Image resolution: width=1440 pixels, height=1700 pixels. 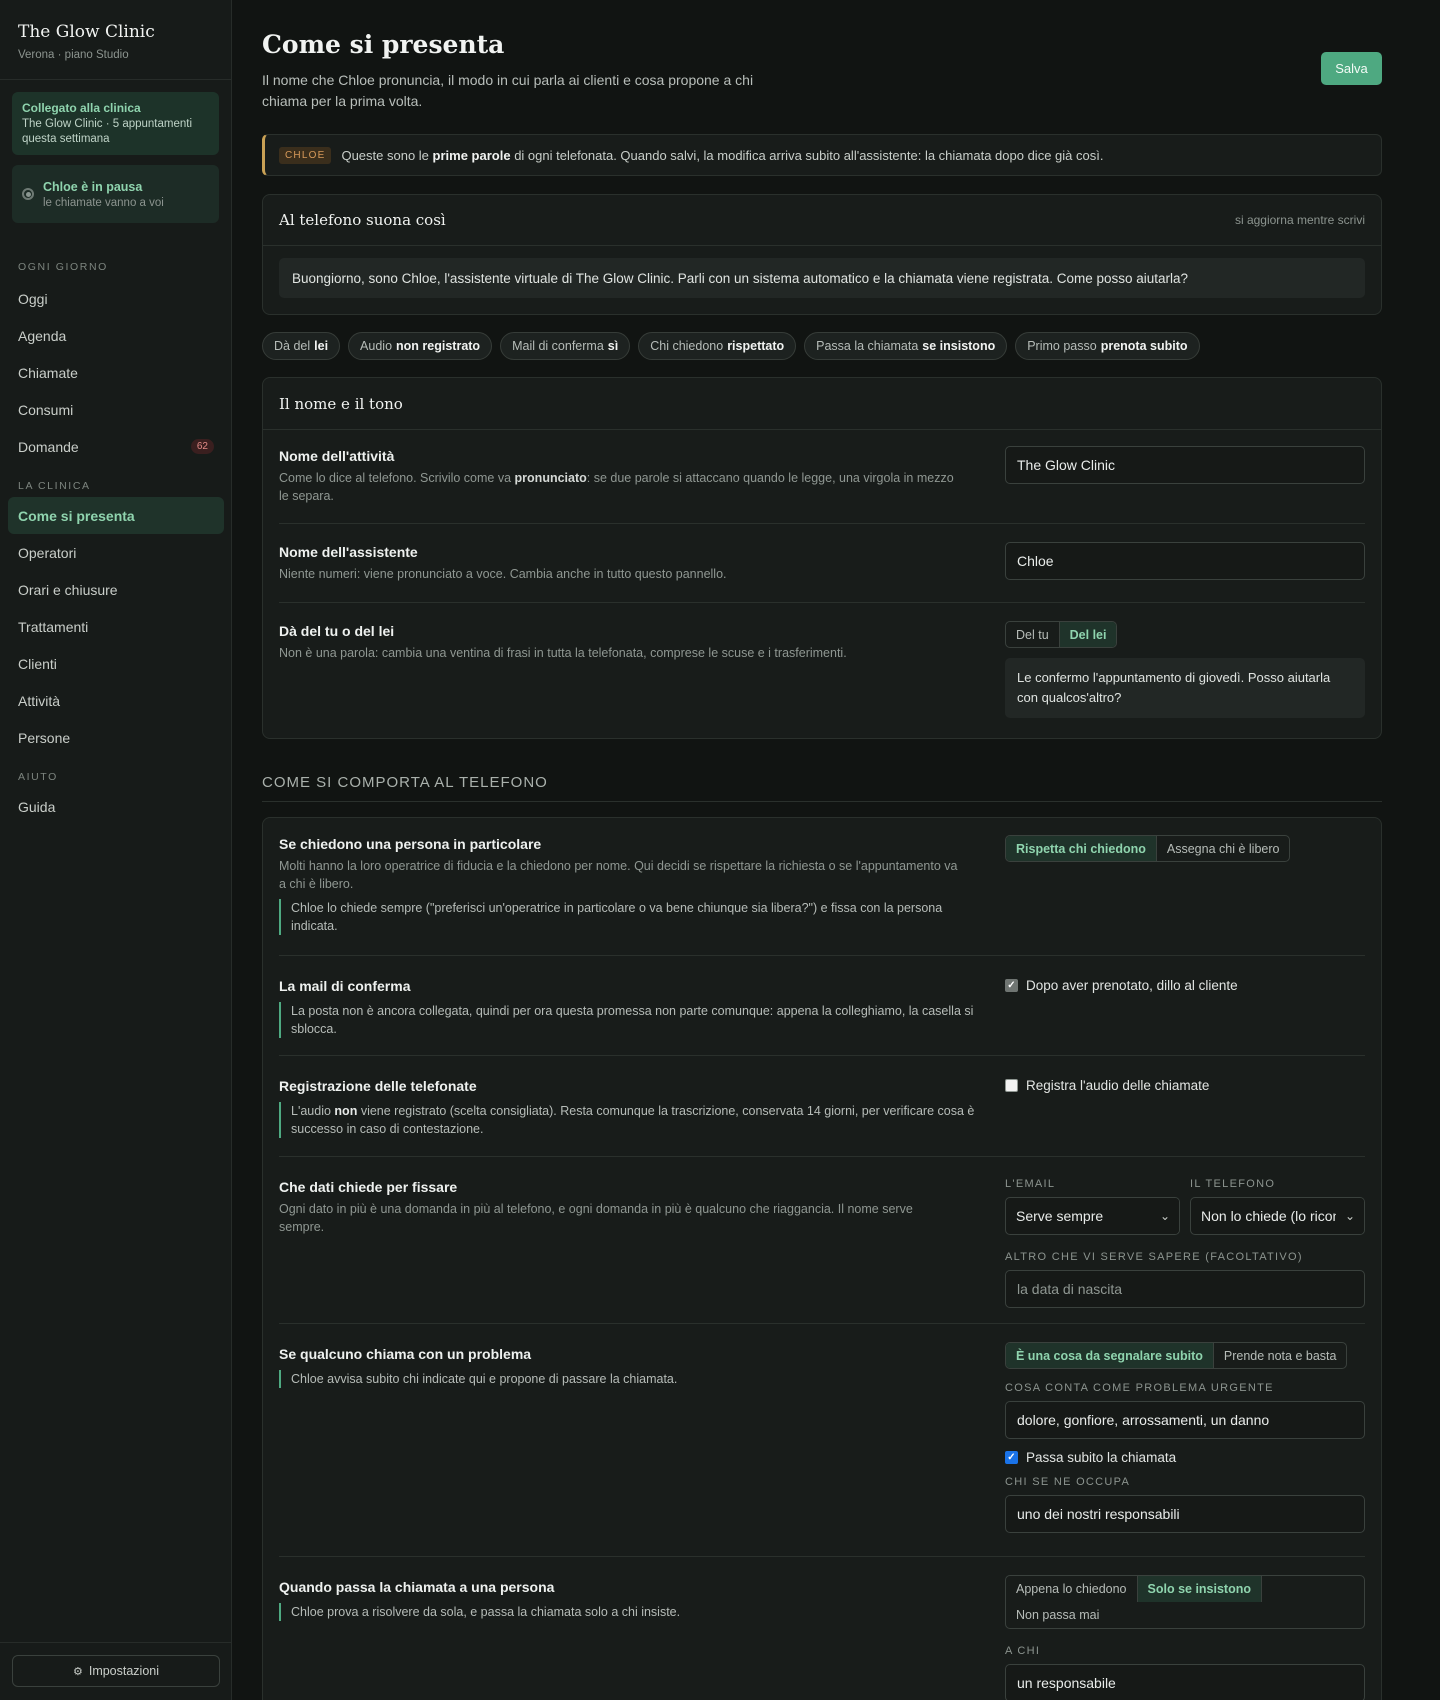 I want to click on urgent-input: dolore, gonfiore, arrossamenti, un danno, so click(x=1185, y=1420).